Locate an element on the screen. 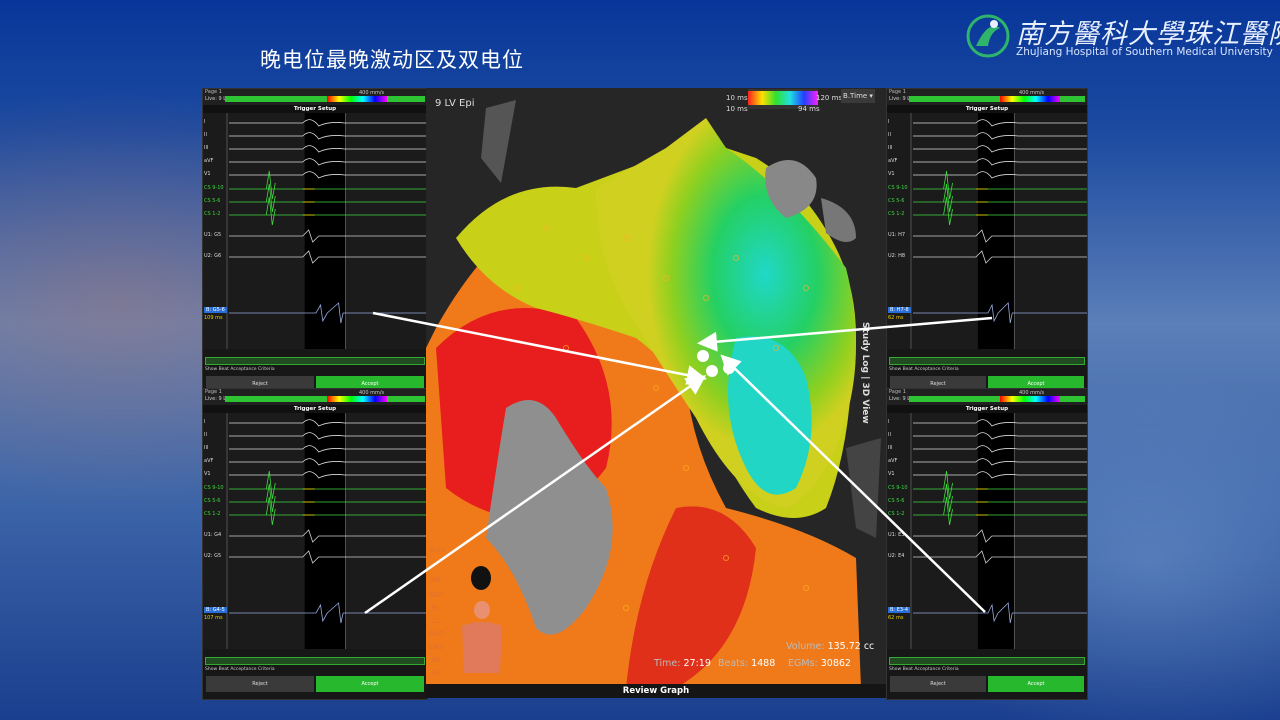 The image size is (1280, 720). review-graph-button: Review Graph is located at coordinates (656, 691).